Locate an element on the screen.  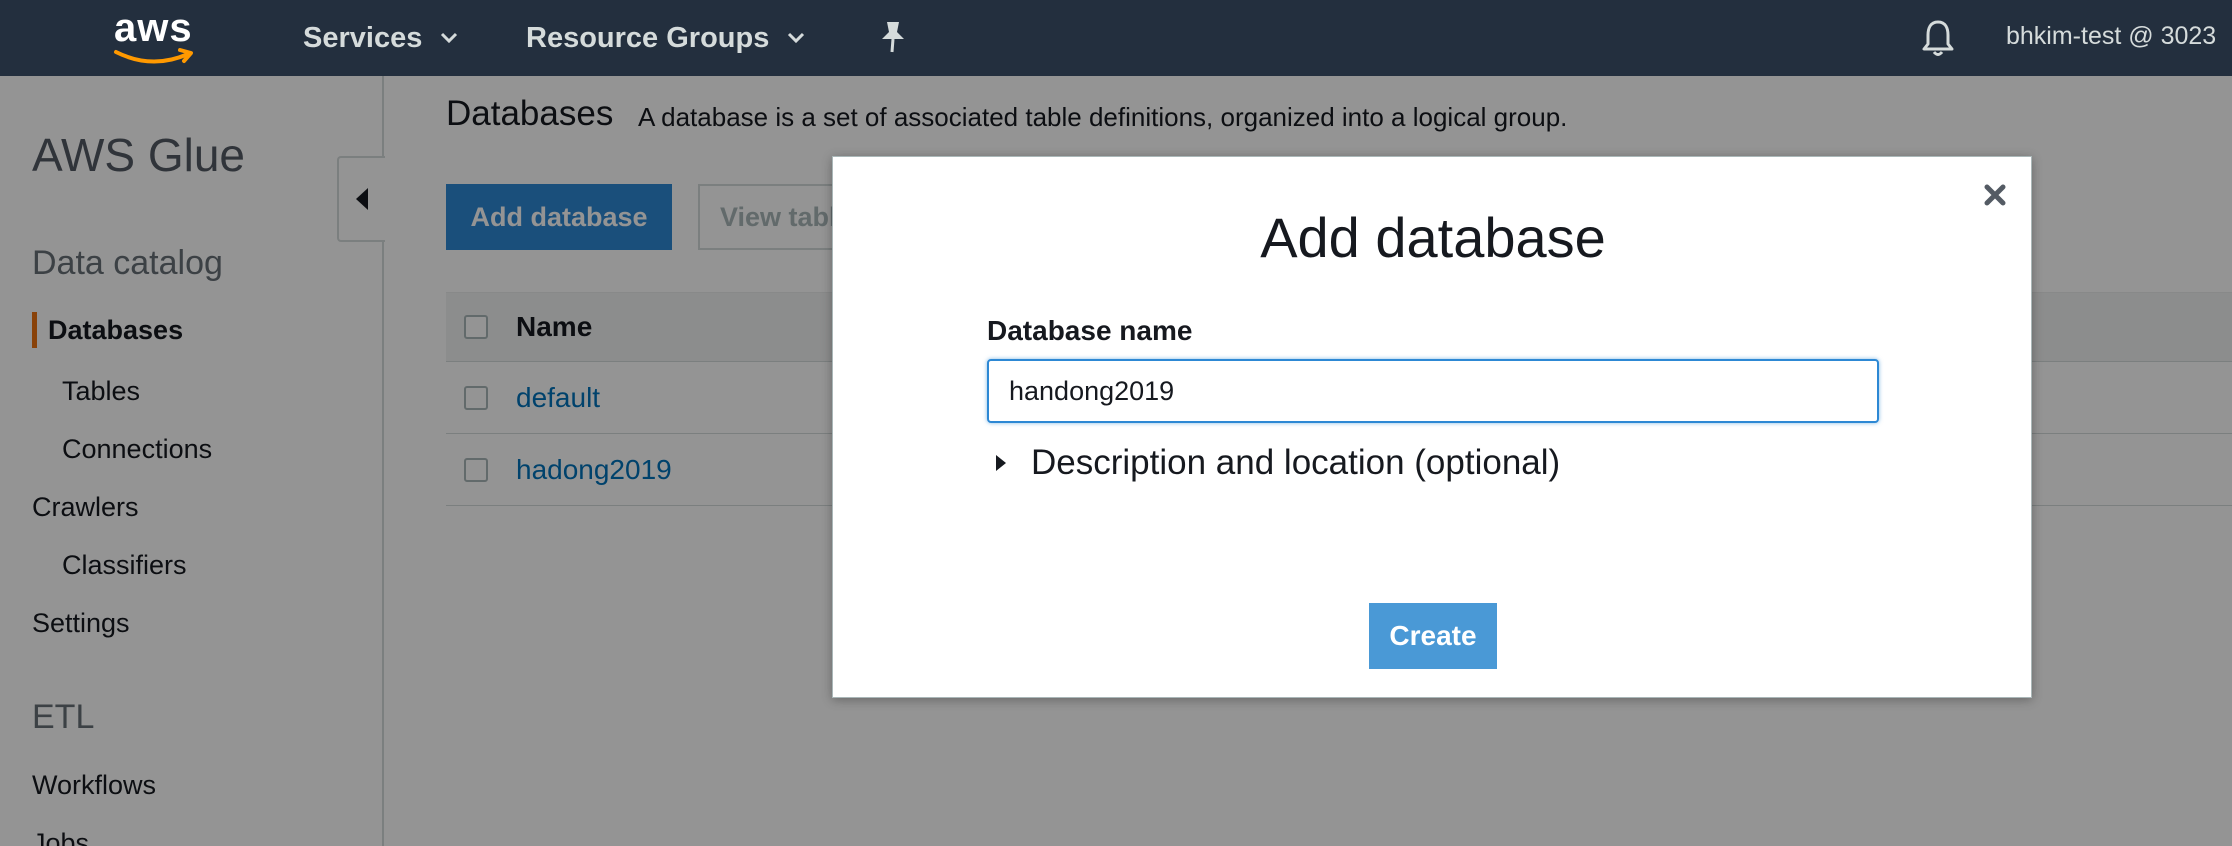
services-menu: Services is located at coordinates (380, 38).